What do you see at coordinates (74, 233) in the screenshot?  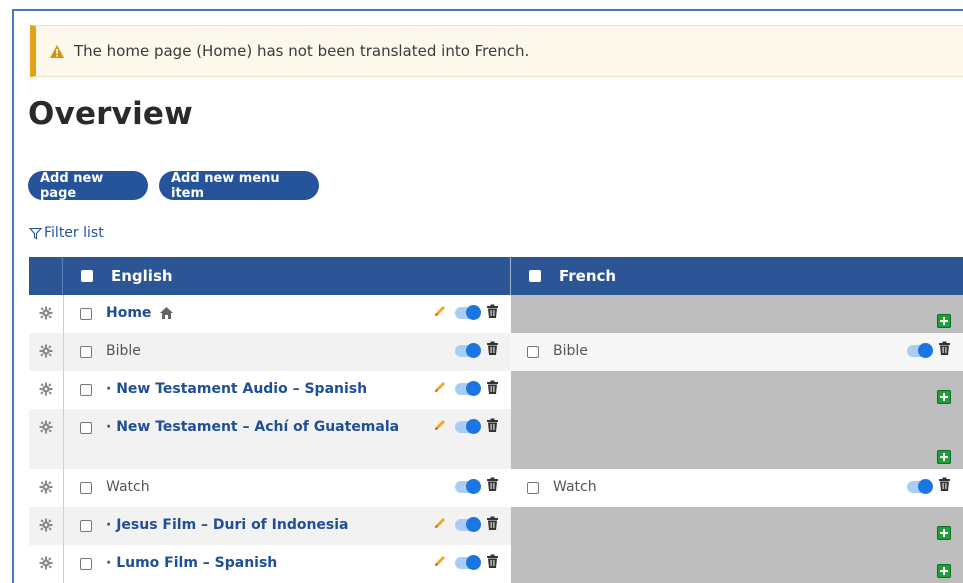 I see `filter-list-label: Filter list` at bounding box center [74, 233].